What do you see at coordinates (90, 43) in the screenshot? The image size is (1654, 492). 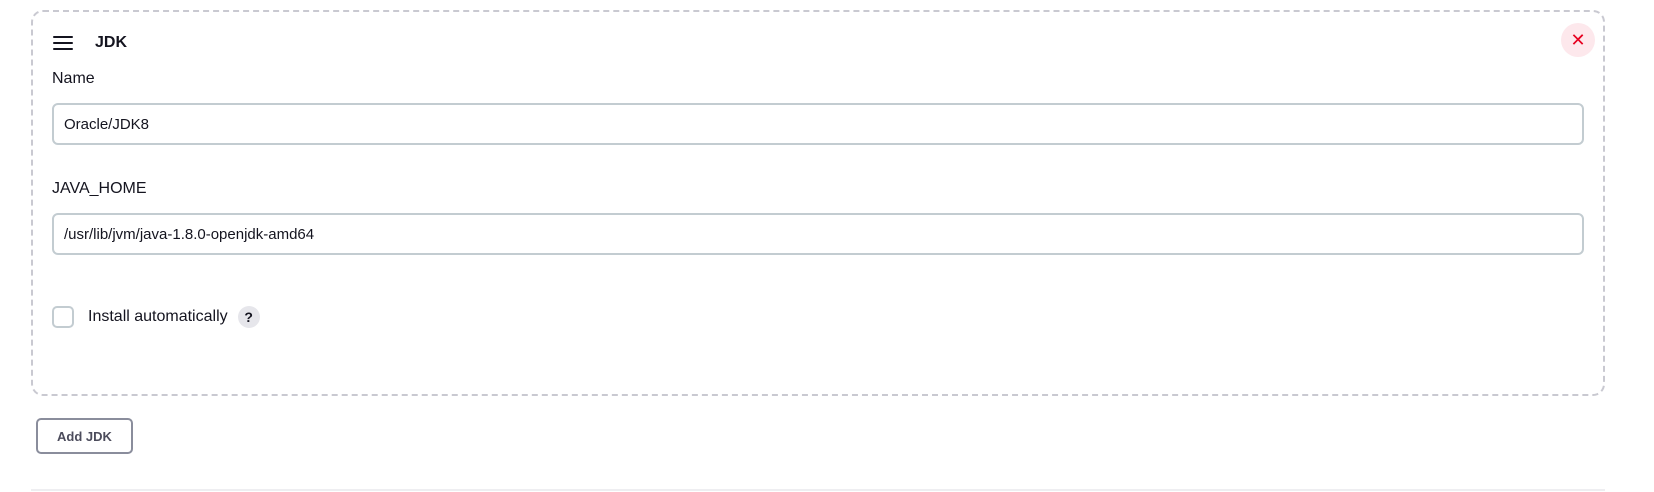 I see `jdk-block-header: JDK` at bounding box center [90, 43].